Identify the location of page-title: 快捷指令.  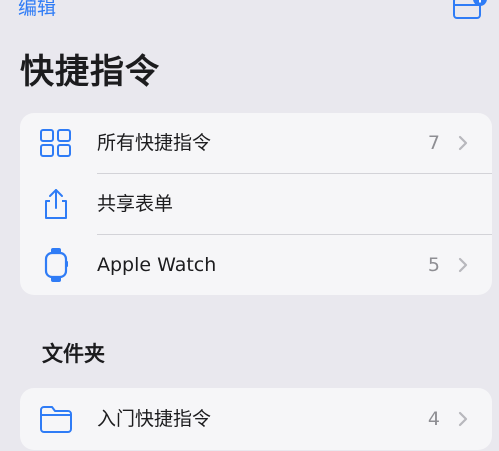
(90, 72).